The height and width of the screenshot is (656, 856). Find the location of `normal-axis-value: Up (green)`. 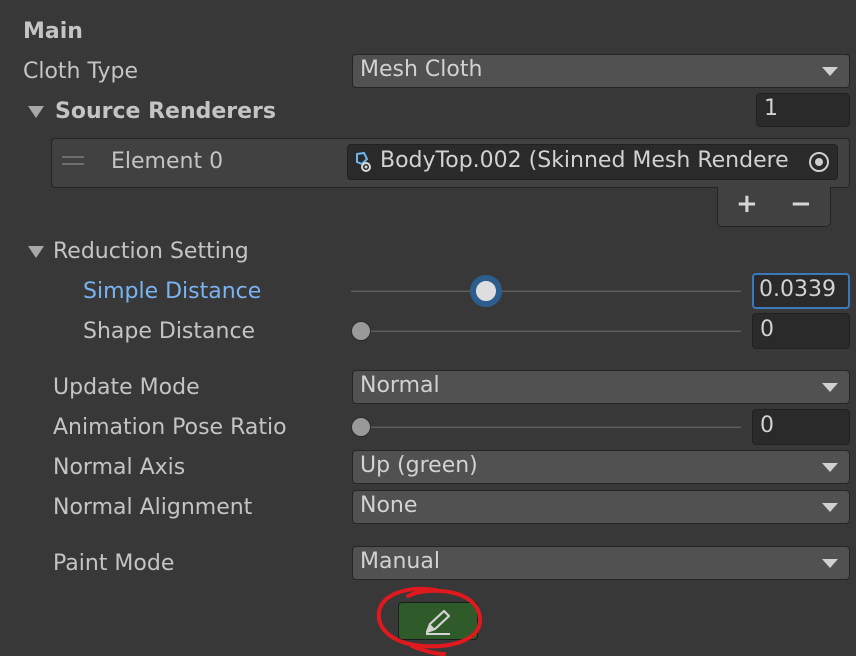

normal-axis-value: Up (green) is located at coordinates (419, 465).